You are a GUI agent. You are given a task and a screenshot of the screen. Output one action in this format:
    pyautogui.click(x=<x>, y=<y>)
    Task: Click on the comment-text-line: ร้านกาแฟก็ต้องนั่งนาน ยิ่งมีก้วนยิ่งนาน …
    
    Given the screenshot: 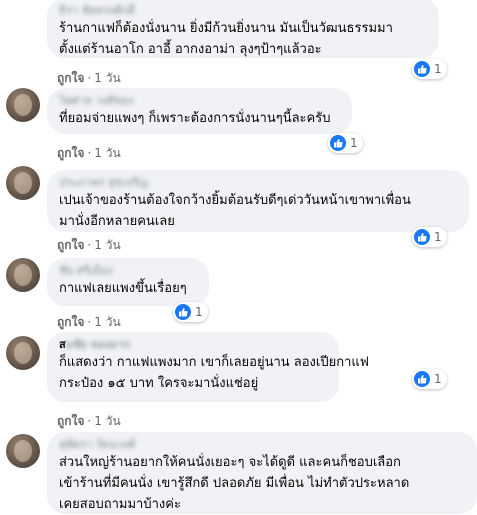 What is the action you would take?
    pyautogui.click(x=226, y=28)
    